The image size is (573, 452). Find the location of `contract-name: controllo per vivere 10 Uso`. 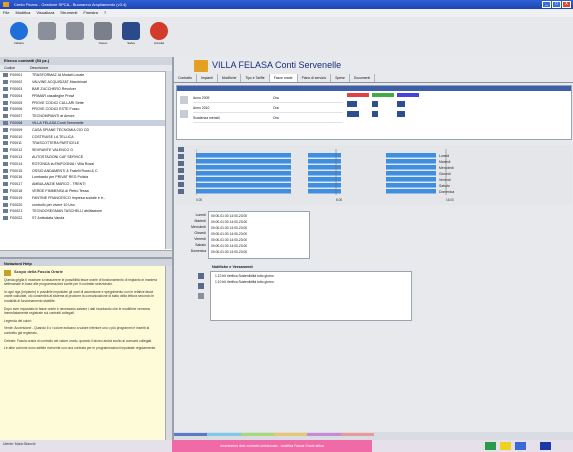

contract-name: controllo per vivere 10 Uso is located at coordinates (53, 204).